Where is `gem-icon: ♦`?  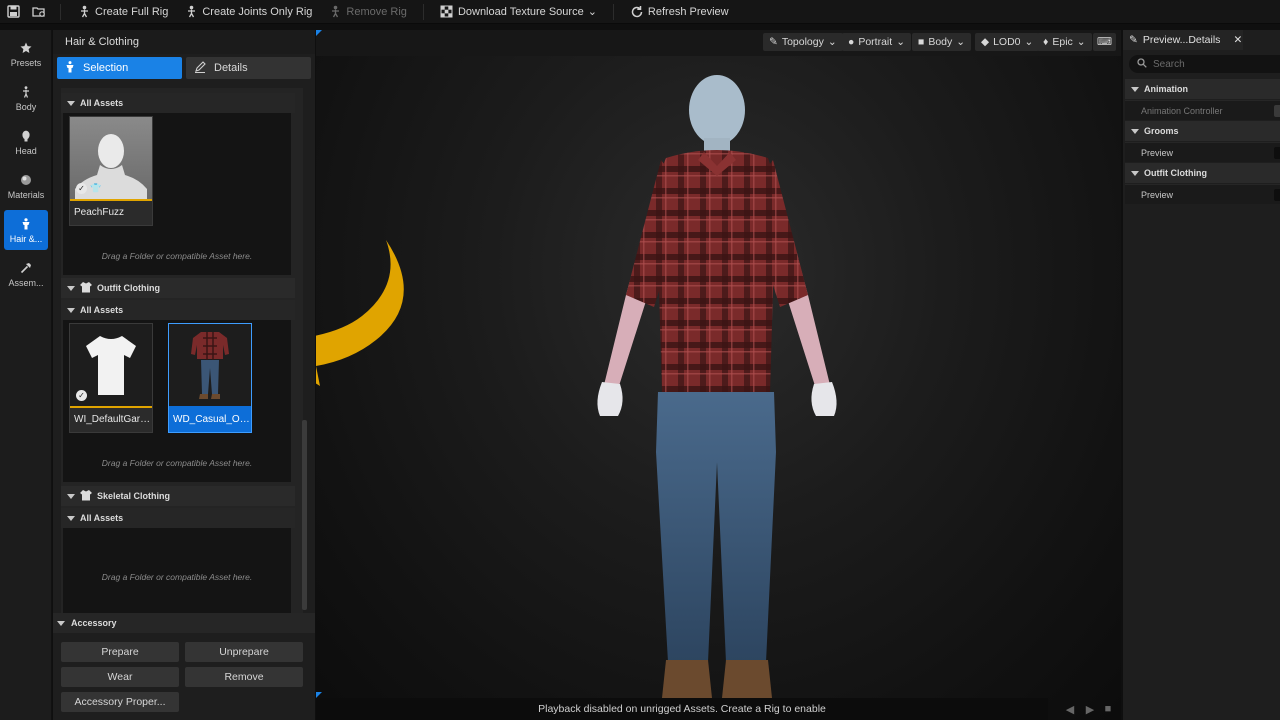 gem-icon: ♦ is located at coordinates (1046, 42).